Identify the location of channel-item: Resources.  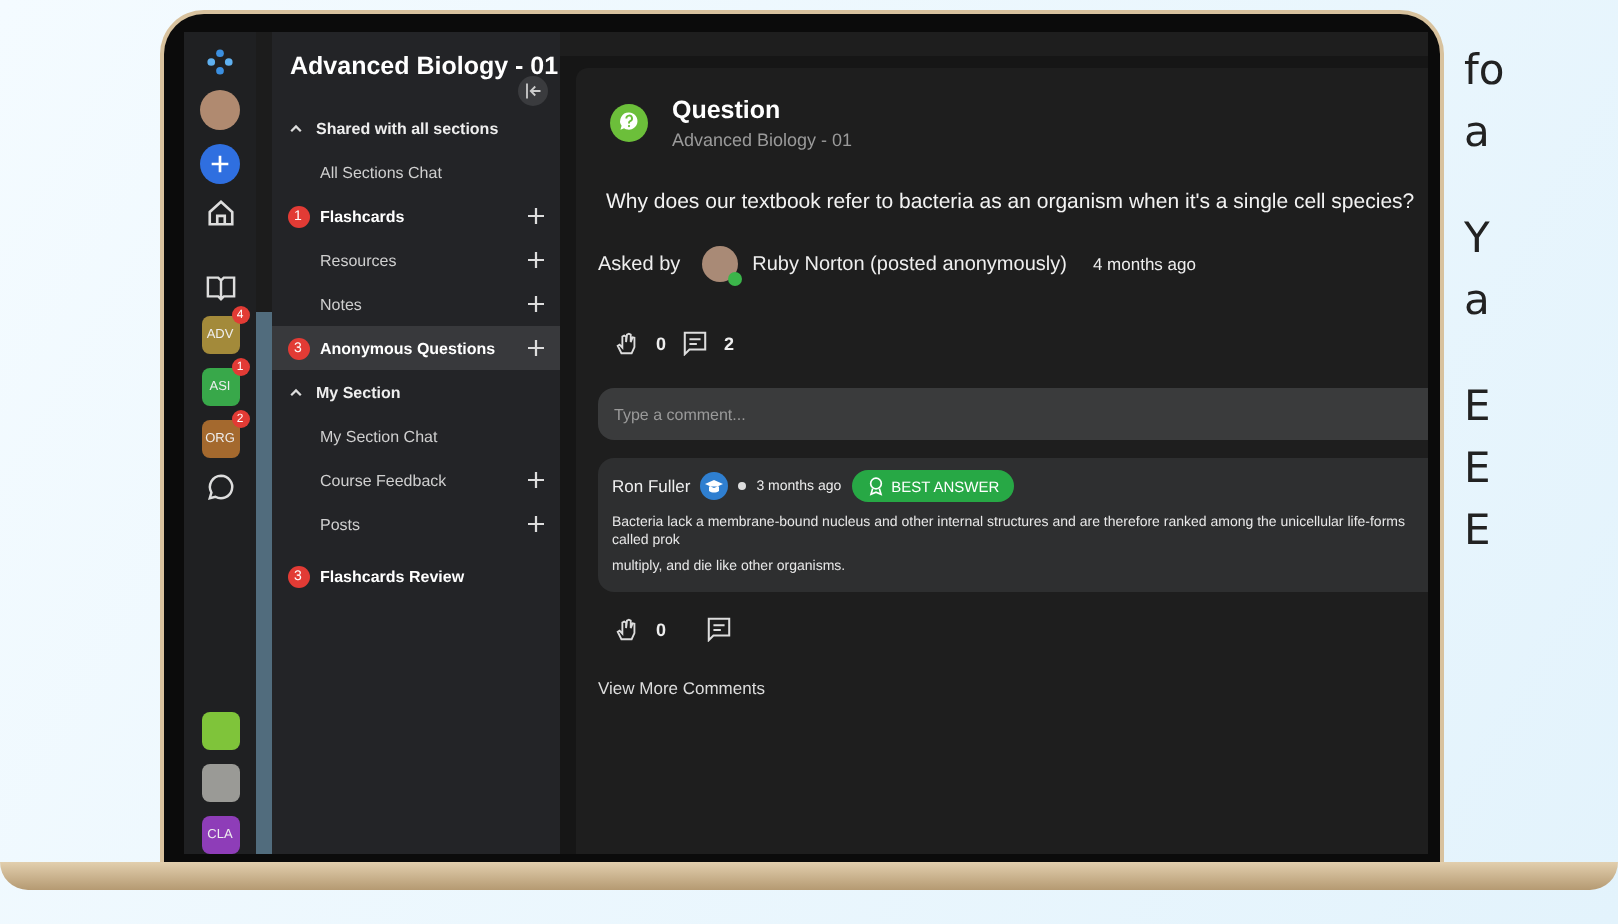
(416, 260).